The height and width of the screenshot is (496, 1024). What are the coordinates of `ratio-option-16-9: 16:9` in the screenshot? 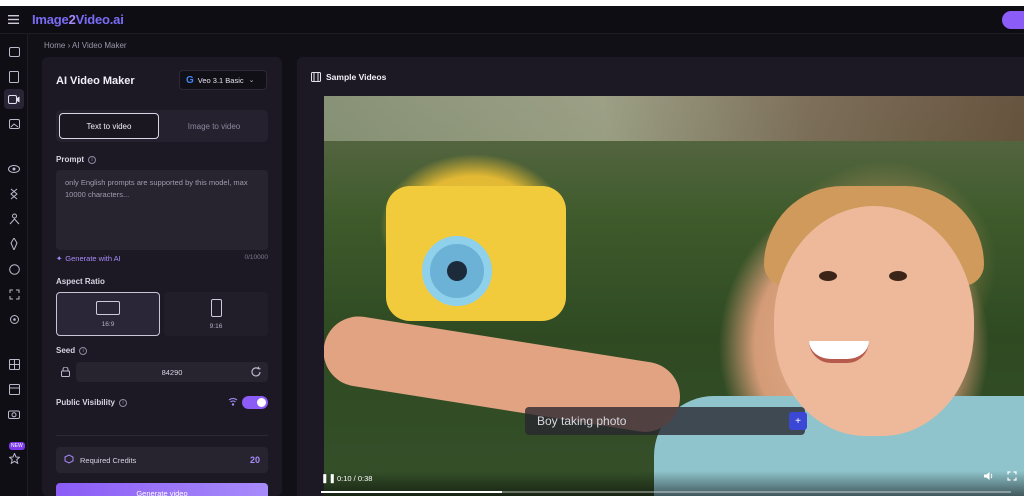 It's located at (108, 314).